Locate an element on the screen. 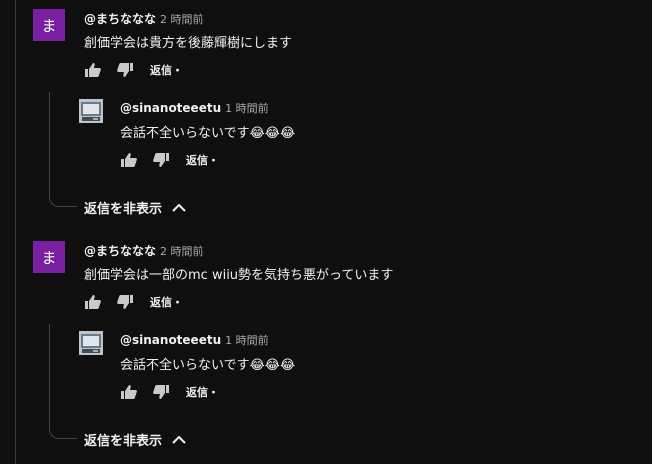 The height and width of the screenshot is (464, 652). comment-text: 創価学会は貴方を後藤輝樹にします is located at coordinates (188, 43).